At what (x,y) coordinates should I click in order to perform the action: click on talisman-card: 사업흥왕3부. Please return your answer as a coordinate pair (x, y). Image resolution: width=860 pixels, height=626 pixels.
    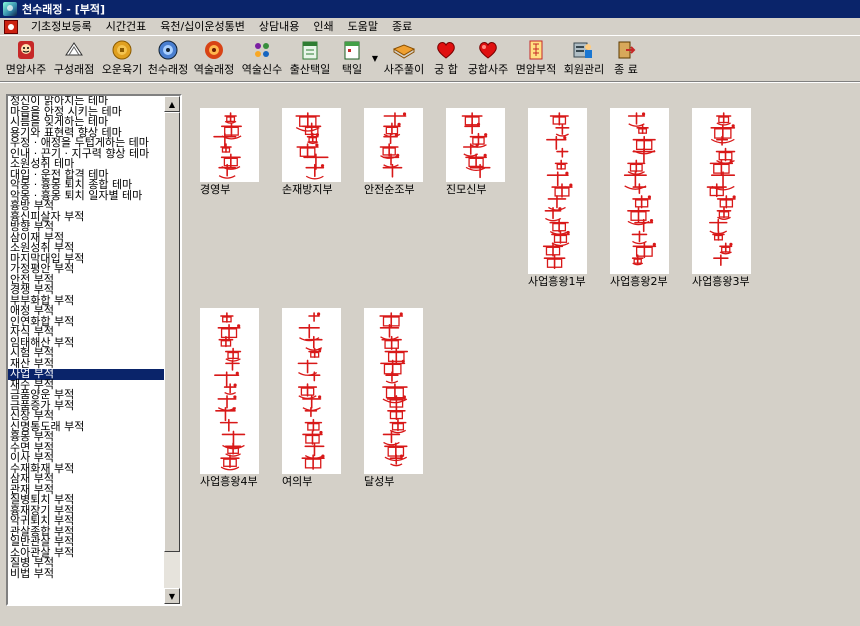
    Looking at the image, I should click on (731, 197).